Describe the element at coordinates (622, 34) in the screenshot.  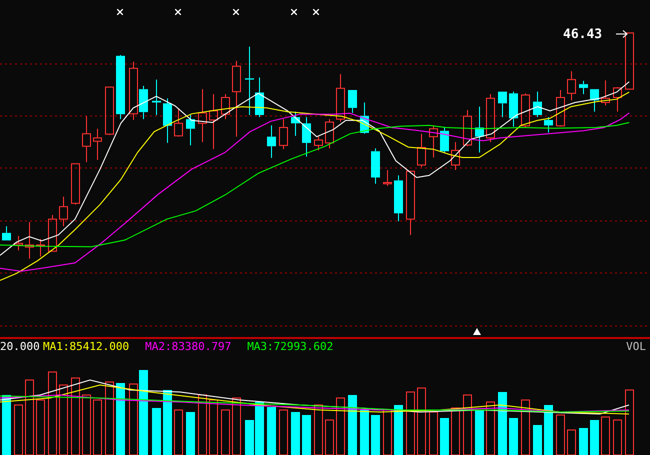
I see `arrow-right-icon` at that location.